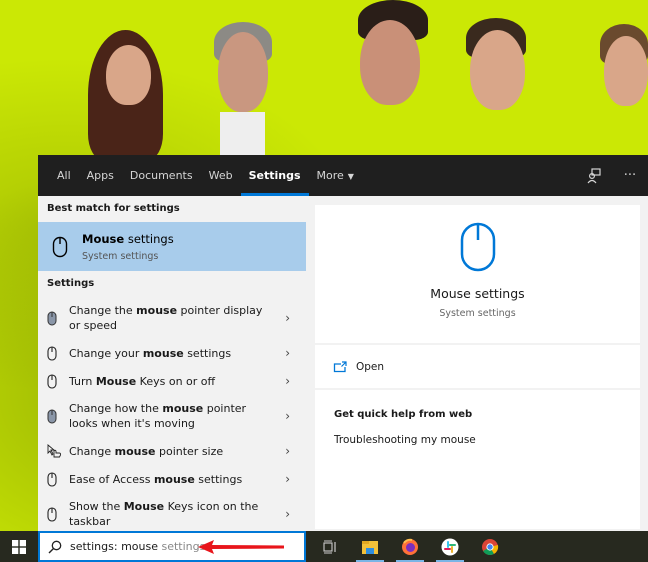 This screenshot has height=562, width=648. What do you see at coordinates (477, 274) in the screenshot?
I see `preview-card: Mouse settings System settings` at bounding box center [477, 274].